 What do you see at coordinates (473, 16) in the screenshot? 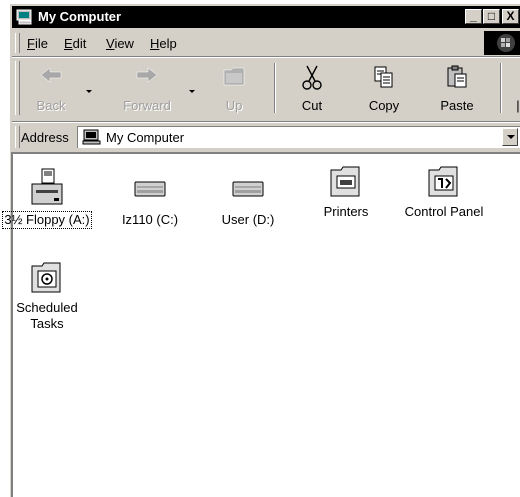
I see `minimize-button: _` at bounding box center [473, 16].